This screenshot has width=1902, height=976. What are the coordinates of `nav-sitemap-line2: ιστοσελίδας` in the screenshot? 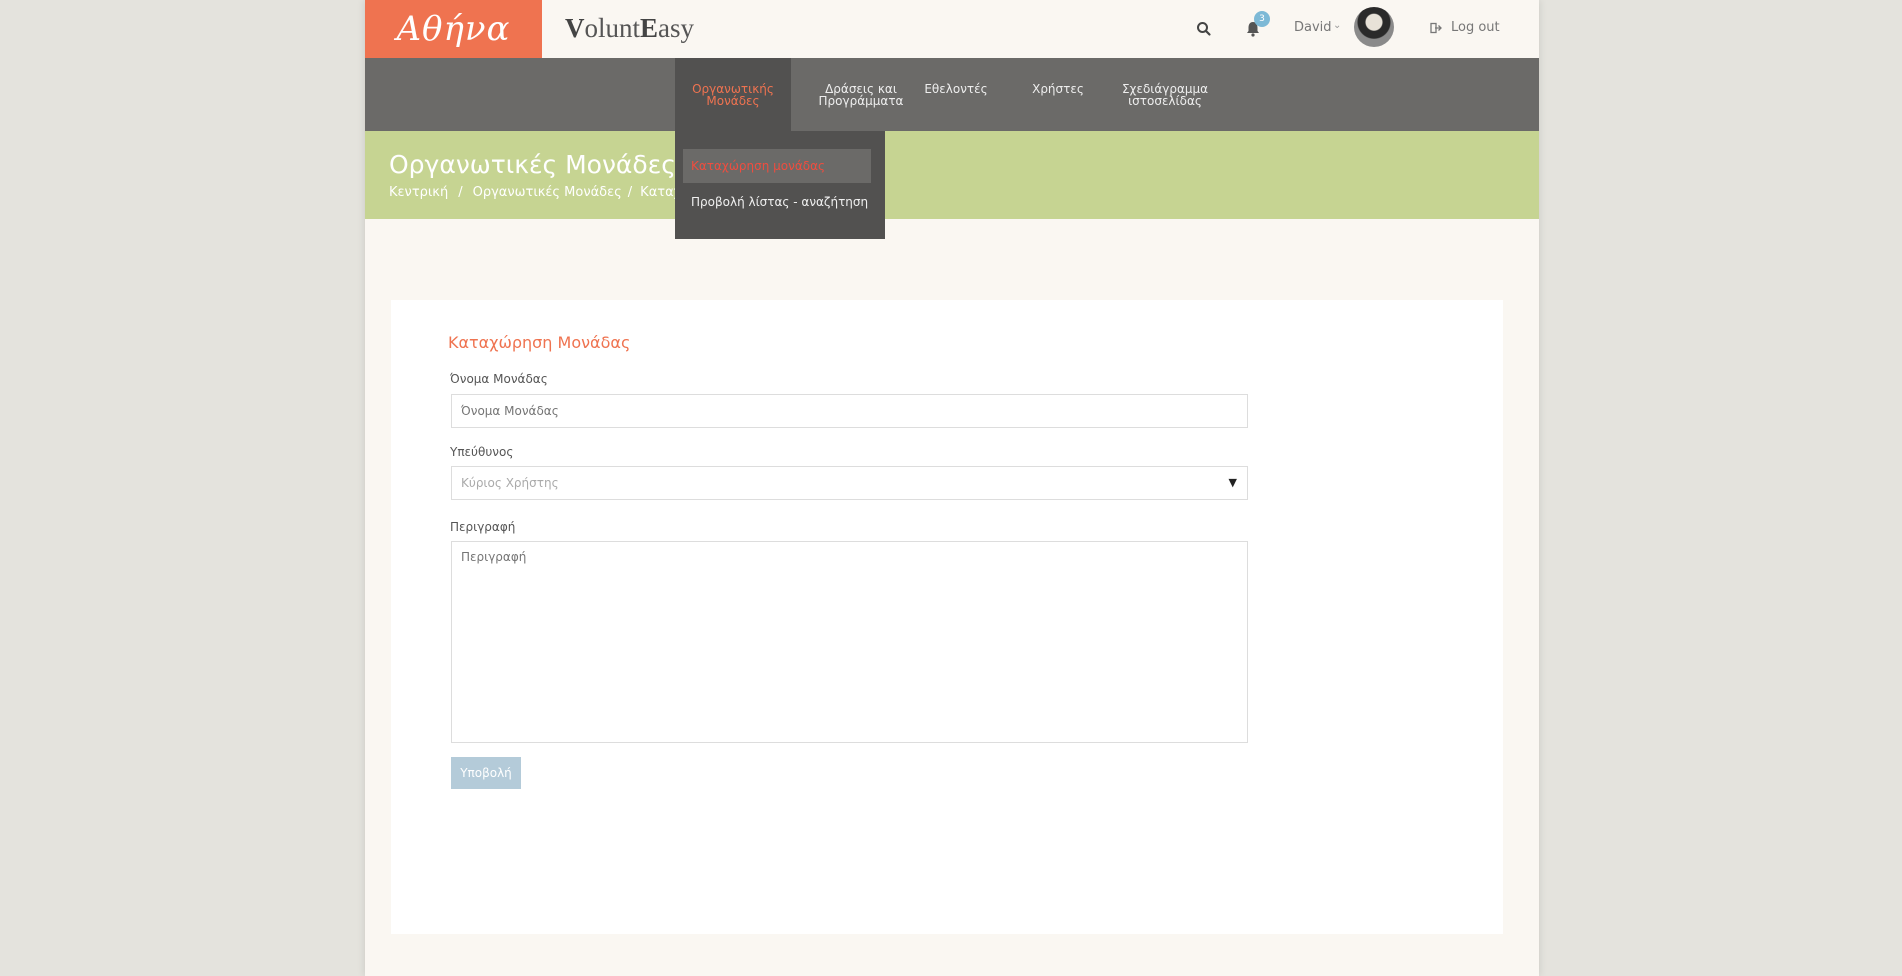 It's located at (1165, 100).